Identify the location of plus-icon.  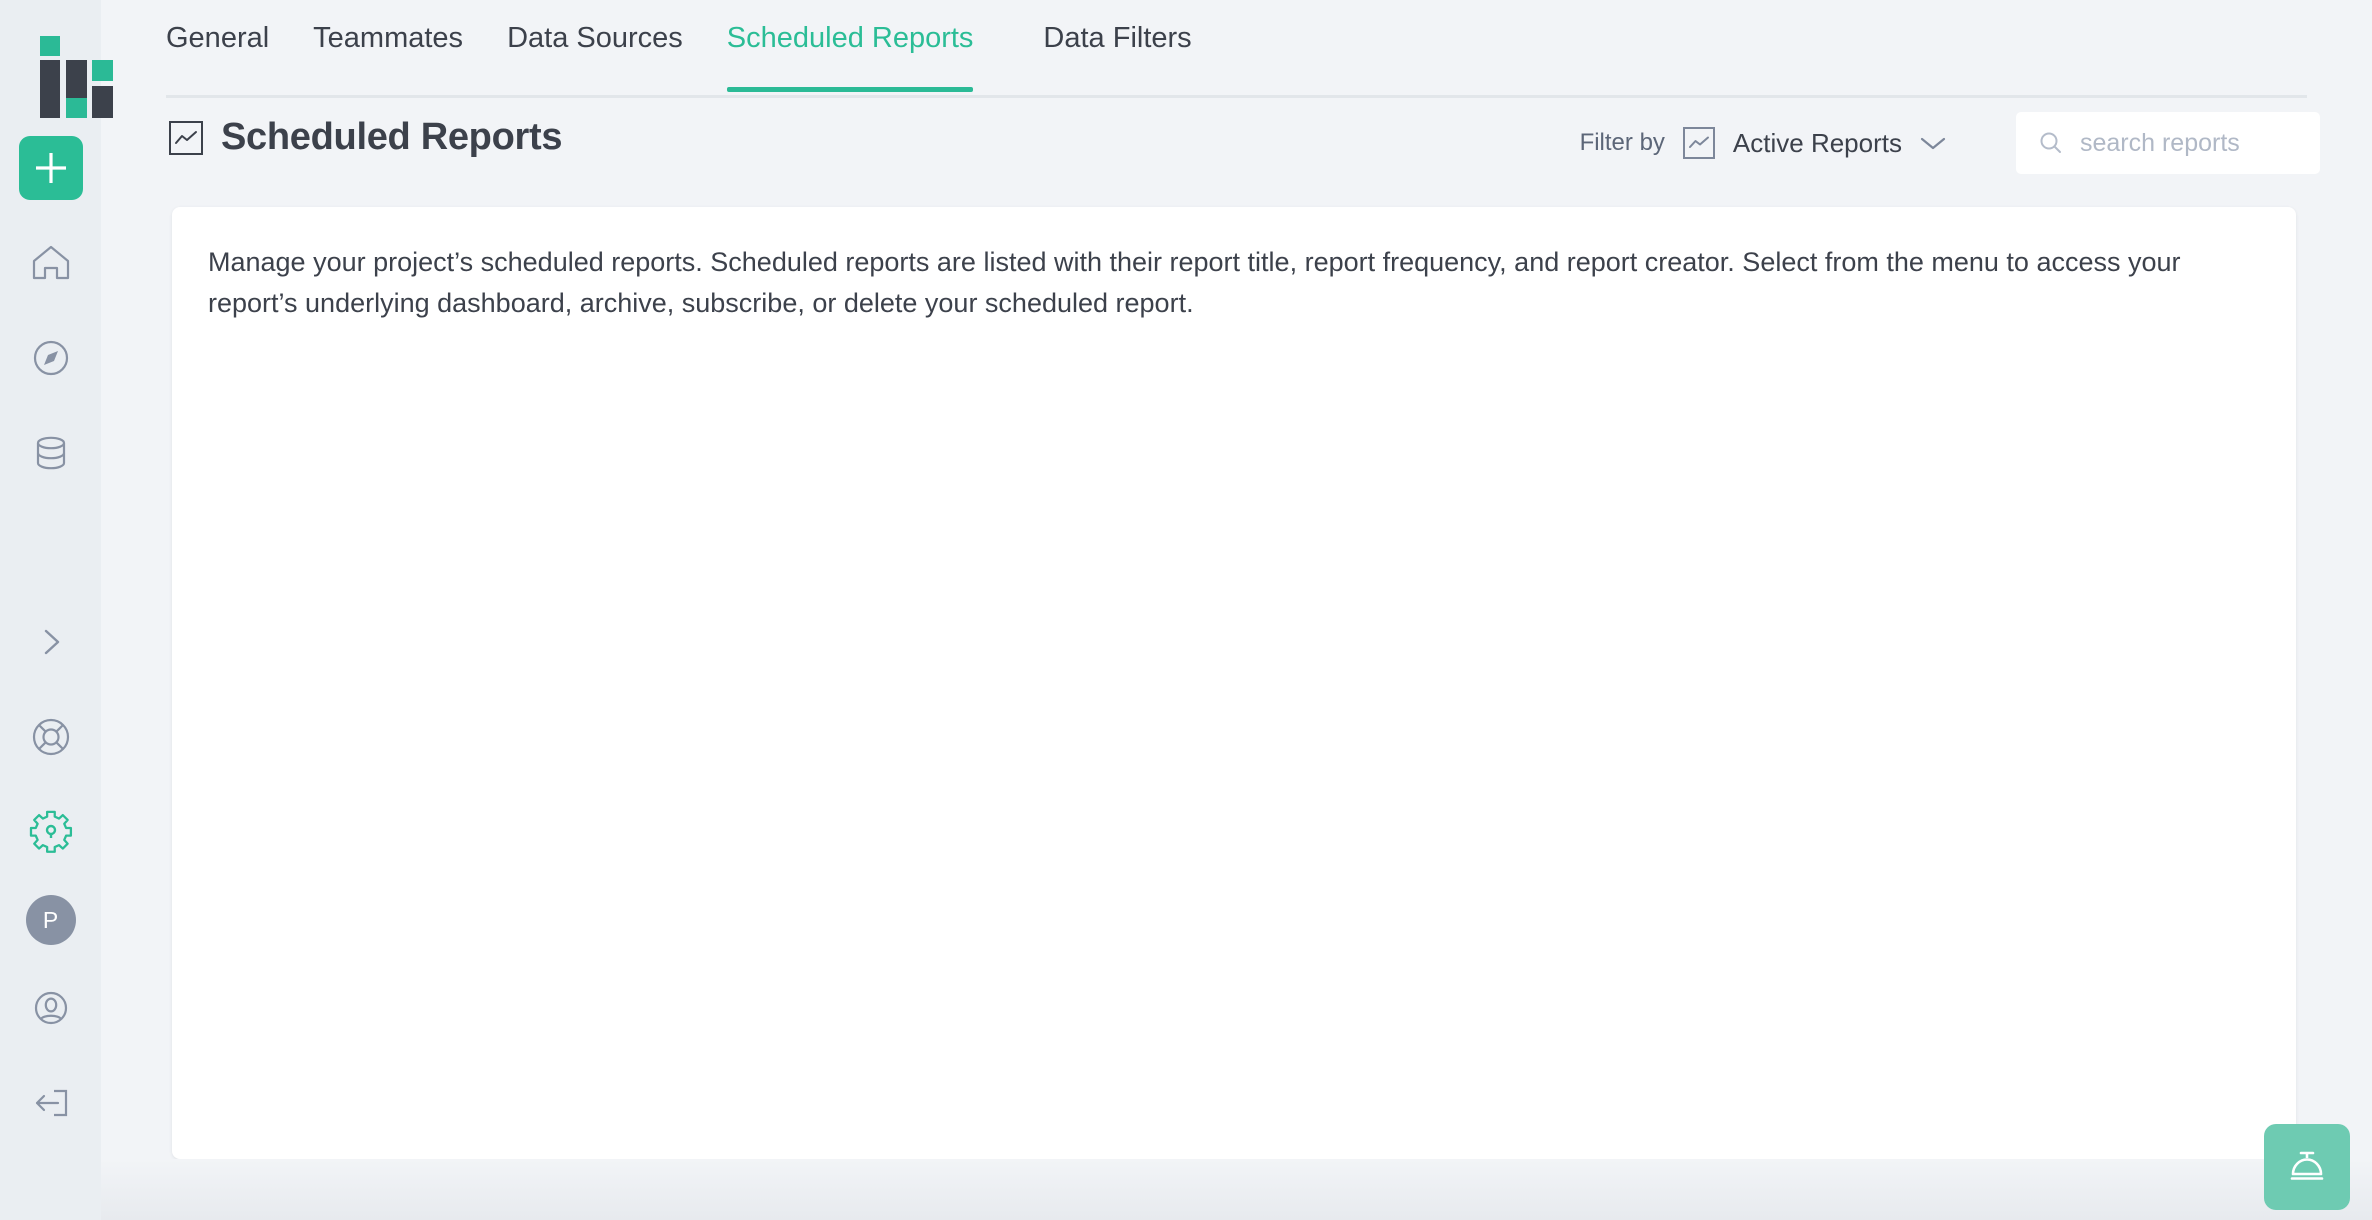
(50, 168).